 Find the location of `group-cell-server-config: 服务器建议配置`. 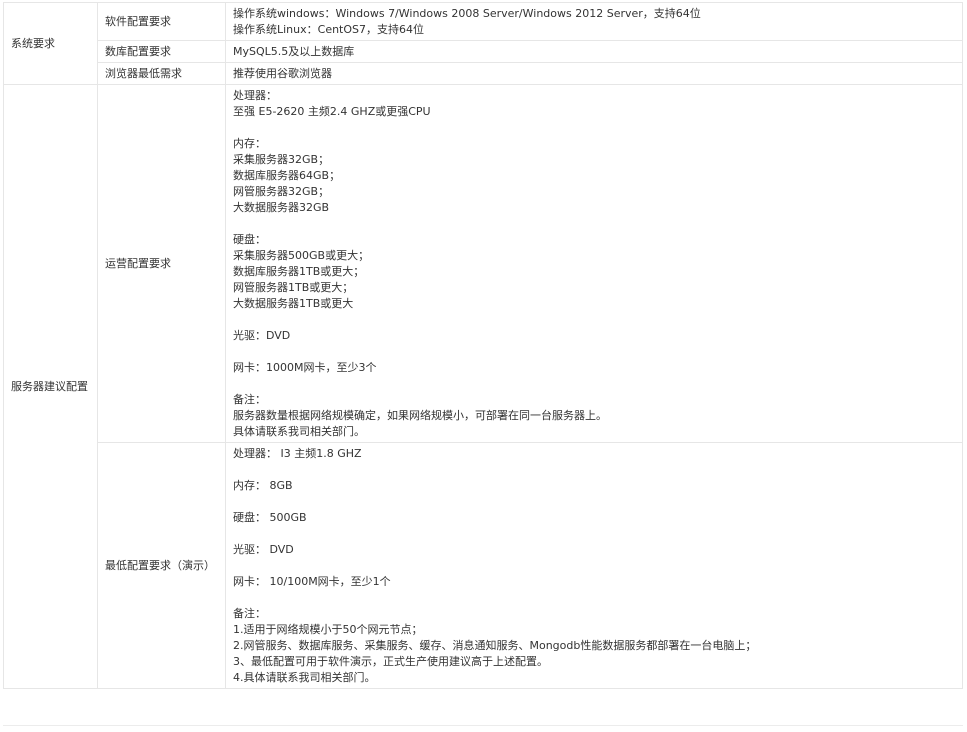

group-cell-server-config: 服务器建议配置 is located at coordinates (50, 386).